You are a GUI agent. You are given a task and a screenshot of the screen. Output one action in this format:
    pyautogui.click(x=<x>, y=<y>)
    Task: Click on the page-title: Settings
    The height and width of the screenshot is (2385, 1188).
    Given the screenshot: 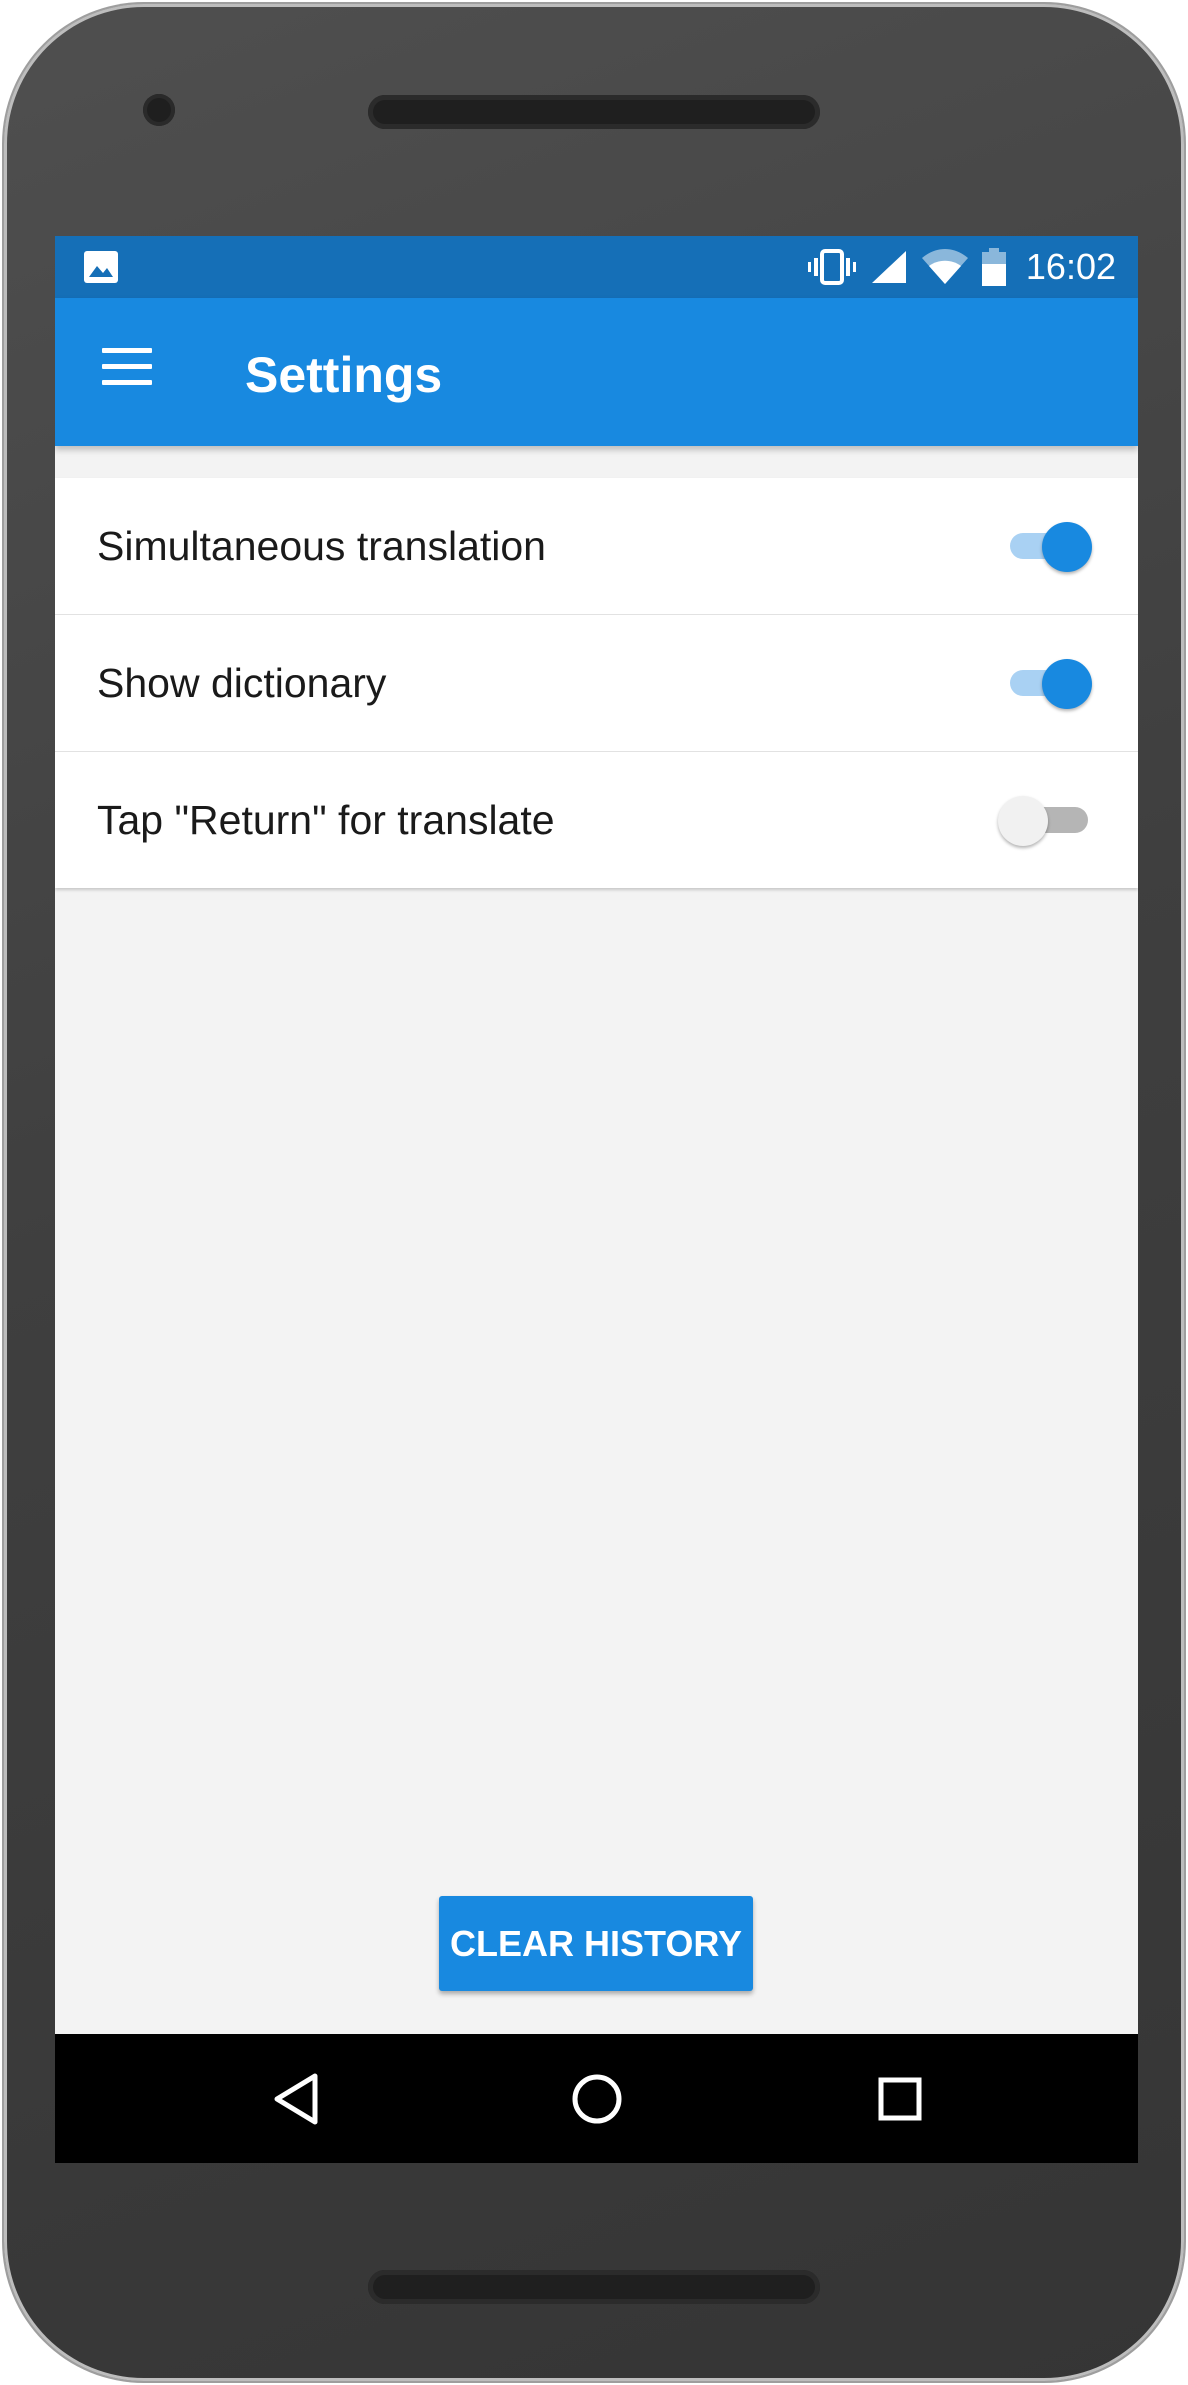 What is the action you would take?
    pyautogui.click(x=344, y=375)
    